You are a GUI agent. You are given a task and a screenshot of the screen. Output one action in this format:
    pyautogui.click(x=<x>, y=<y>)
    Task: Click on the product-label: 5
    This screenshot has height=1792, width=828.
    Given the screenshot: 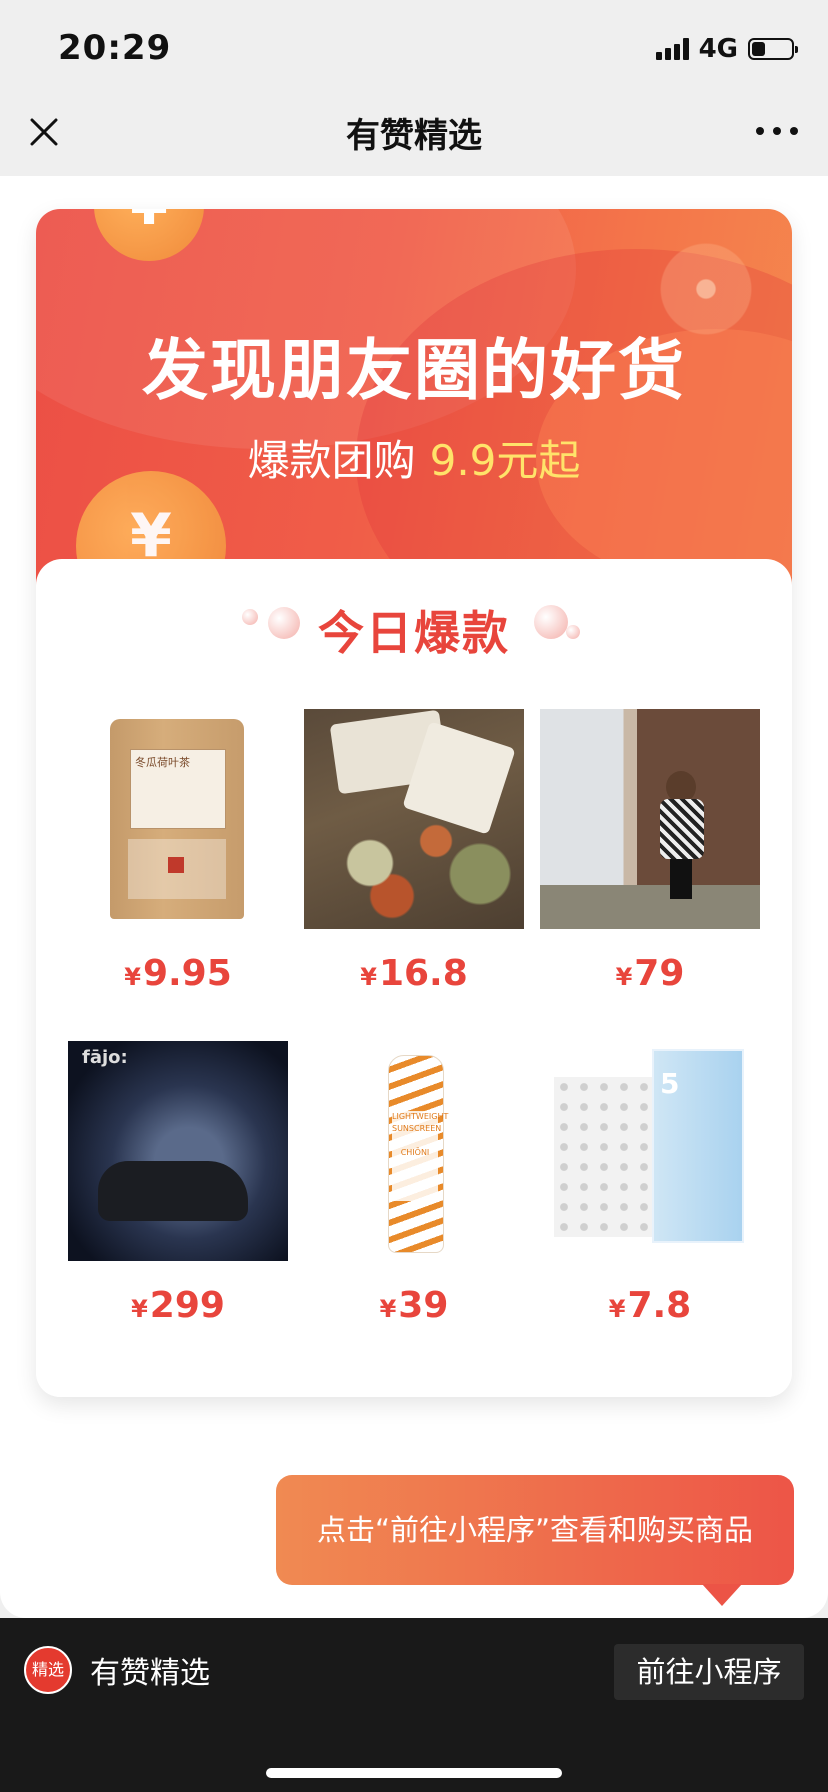 What is the action you would take?
    pyautogui.click(x=670, y=1083)
    